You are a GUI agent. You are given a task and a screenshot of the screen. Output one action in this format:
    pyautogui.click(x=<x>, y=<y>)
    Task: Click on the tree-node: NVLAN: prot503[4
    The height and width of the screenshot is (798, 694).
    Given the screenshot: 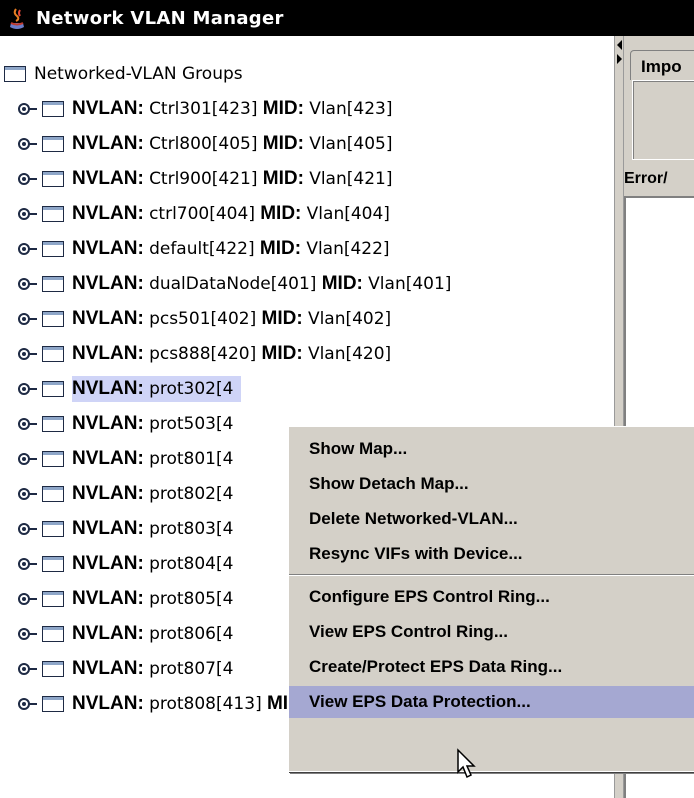 What is the action you would take?
    pyautogui.click(x=120, y=424)
    